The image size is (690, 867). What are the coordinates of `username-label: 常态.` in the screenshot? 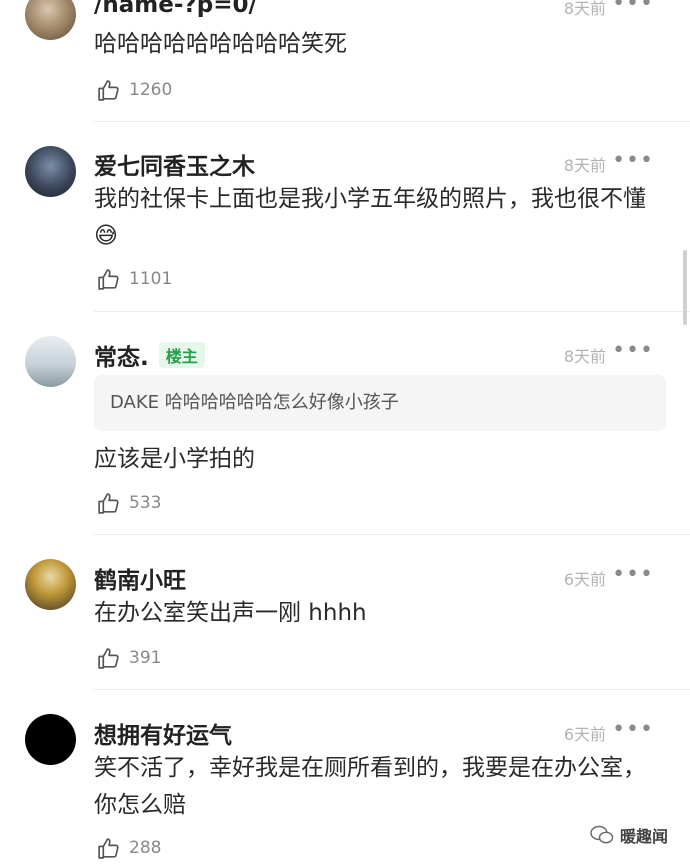 It's located at (121, 358).